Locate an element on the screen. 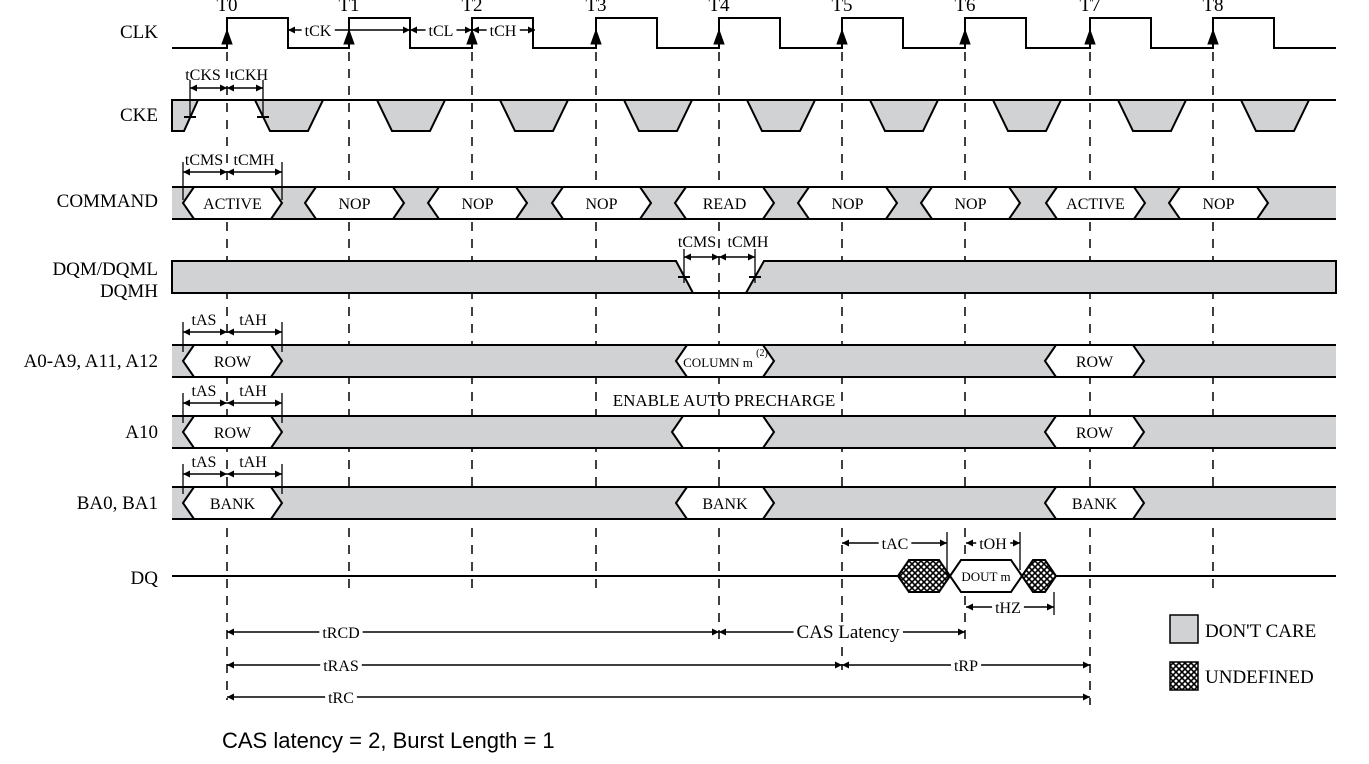  signal-label-cke: CKE is located at coordinates (139, 115).